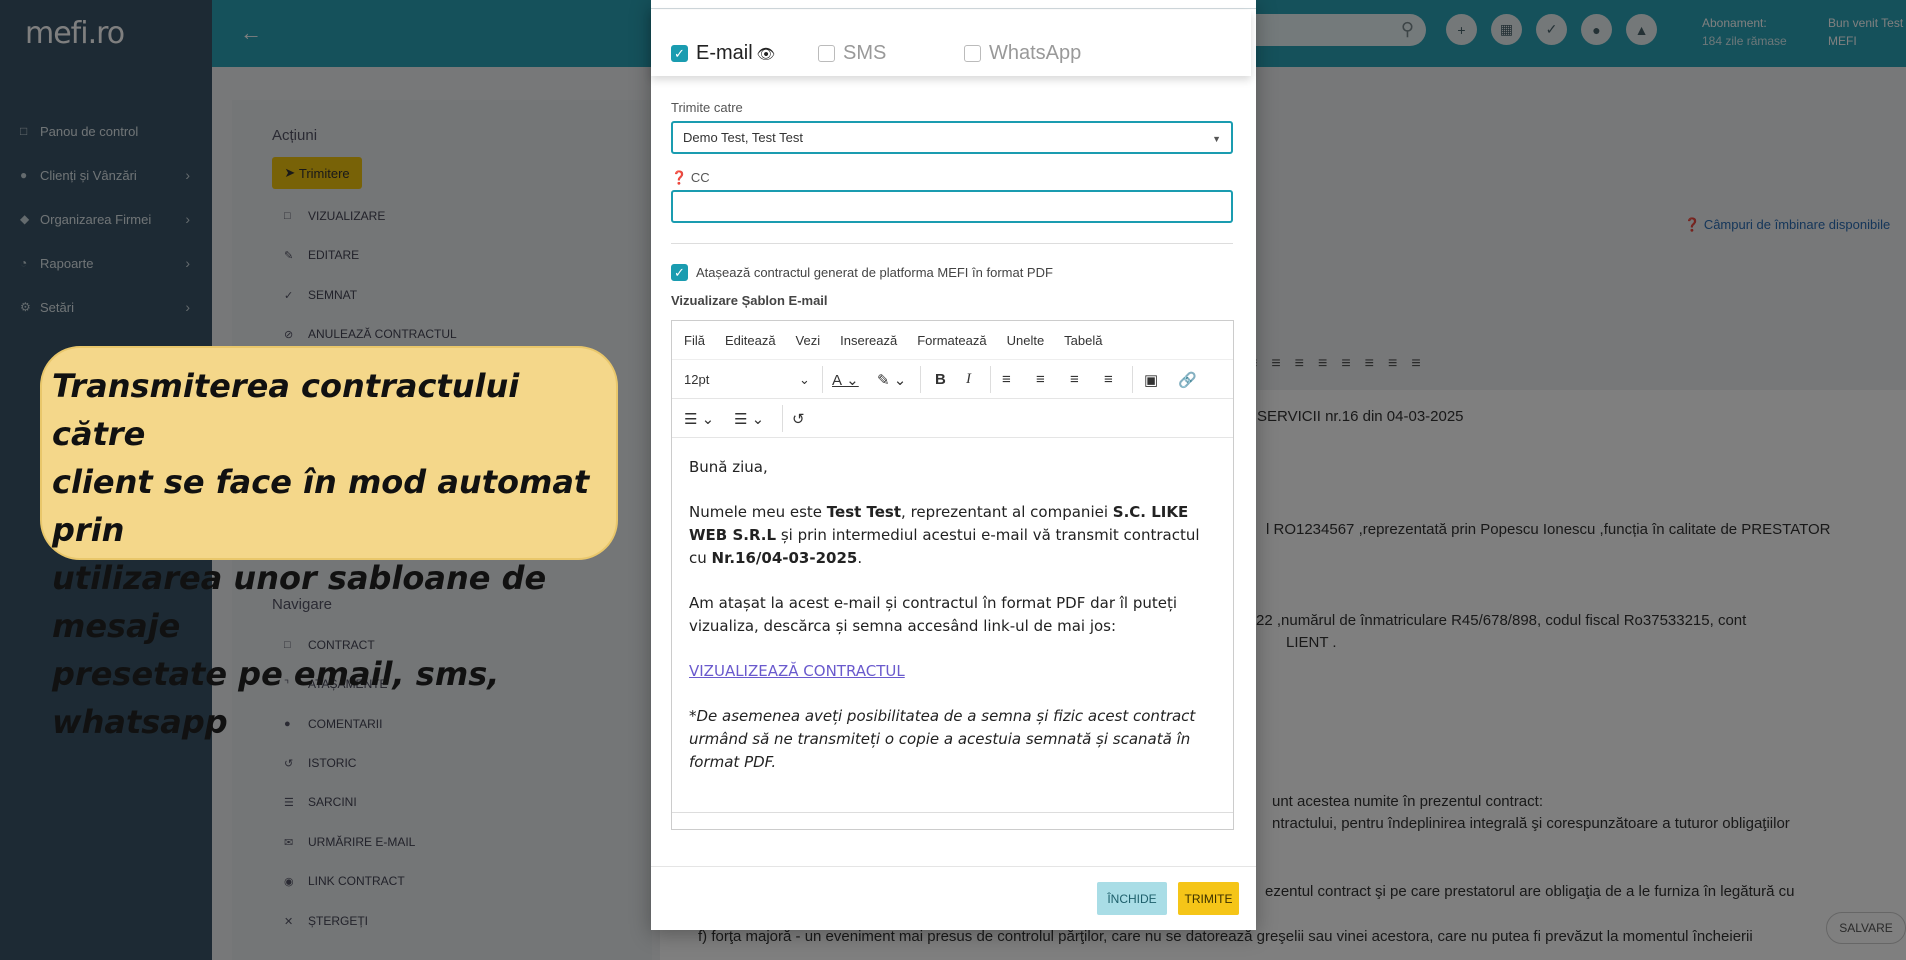 Image resolution: width=1906 pixels, height=960 pixels. What do you see at coordinates (749, 418) in the screenshot?
I see `numbered-list-icon: ☰ ⌄` at bounding box center [749, 418].